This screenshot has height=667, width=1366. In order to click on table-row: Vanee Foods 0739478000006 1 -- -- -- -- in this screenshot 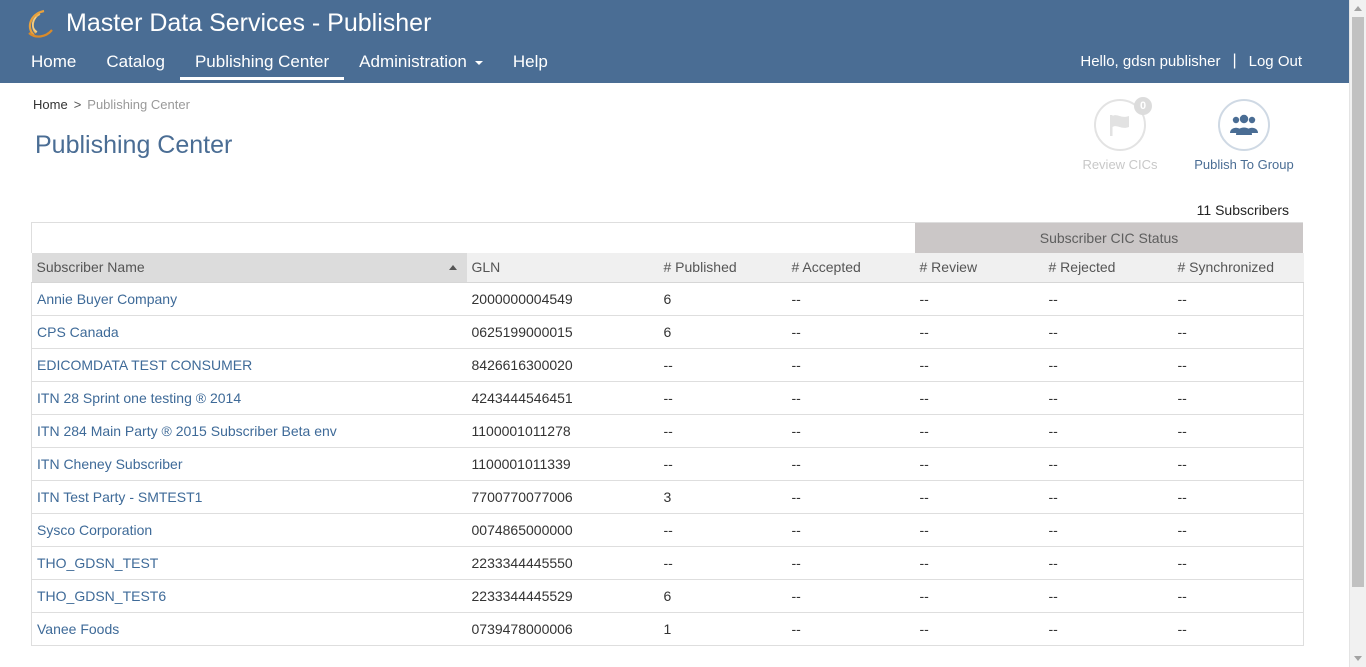, I will do `click(667, 629)`.